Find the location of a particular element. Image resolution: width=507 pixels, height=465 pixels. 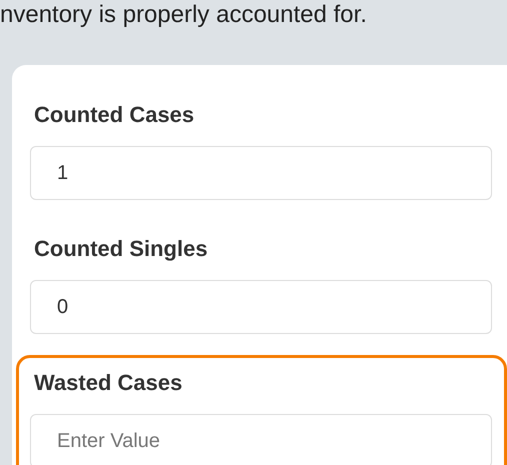

field-label: Wasted Cases is located at coordinates (108, 383).